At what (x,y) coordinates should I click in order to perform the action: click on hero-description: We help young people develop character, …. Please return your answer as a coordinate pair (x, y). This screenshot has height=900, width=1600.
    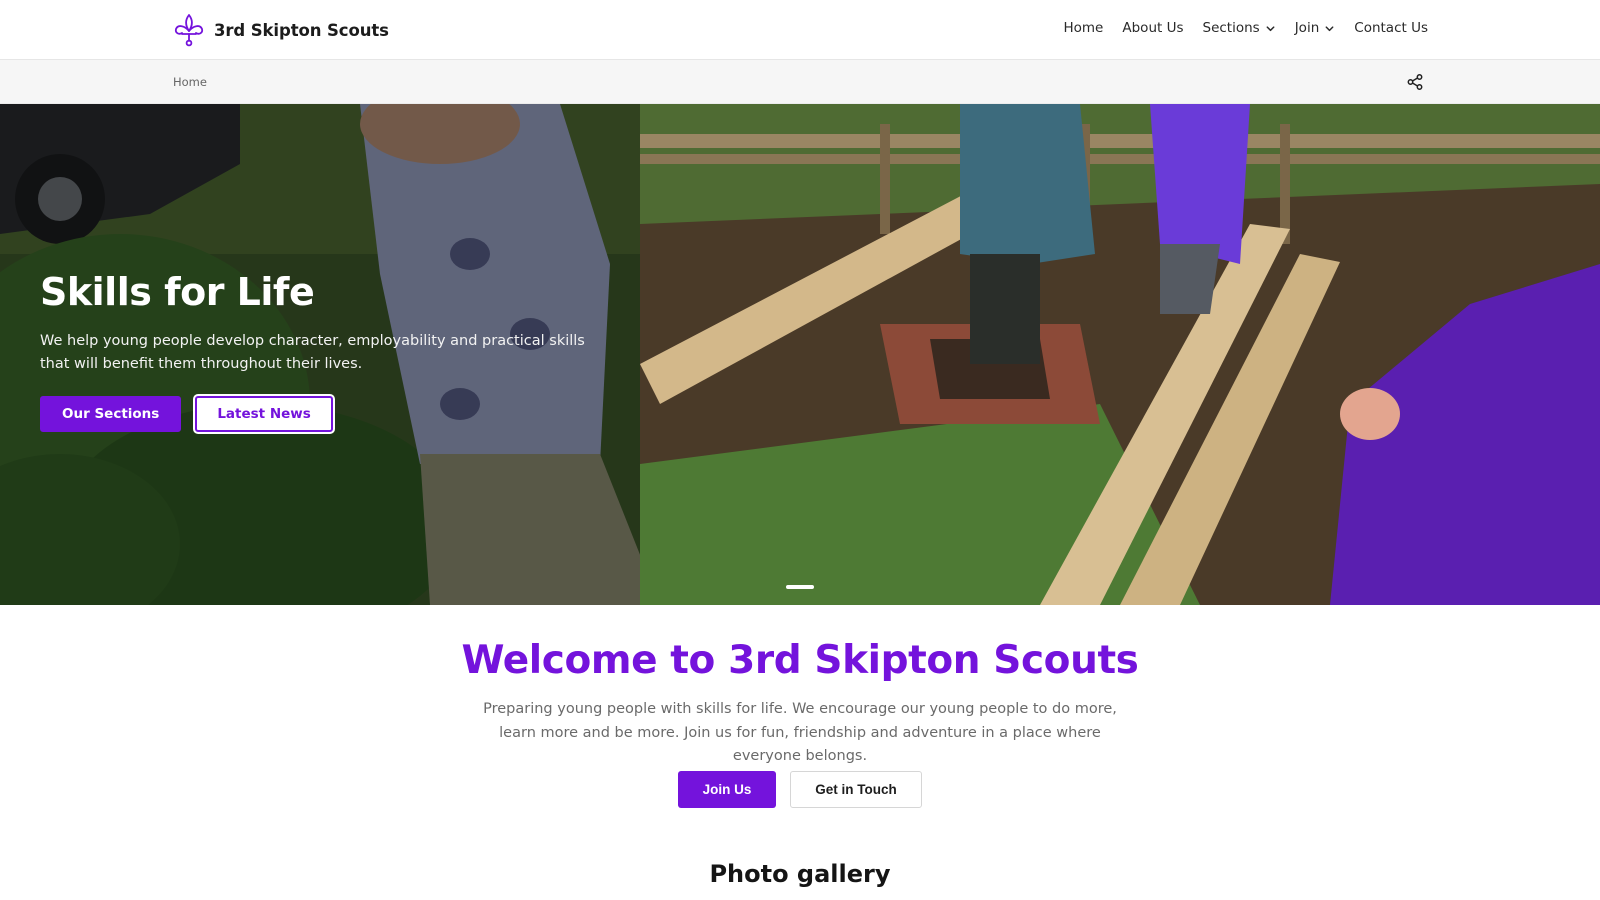
    Looking at the image, I should click on (312, 352).